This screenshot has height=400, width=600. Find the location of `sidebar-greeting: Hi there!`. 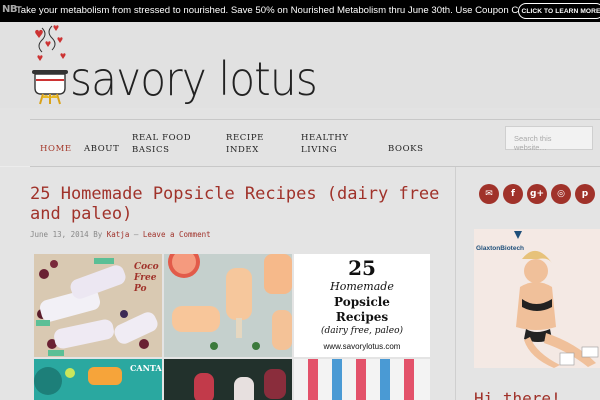

sidebar-greeting: Hi there! is located at coordinates (517, 394).